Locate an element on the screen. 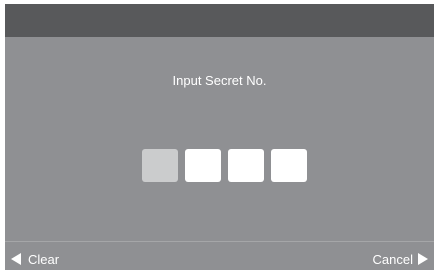 This screenshot has width=439, height=273. cancel-softkey: Cancel is located at coordinates (400, 259).